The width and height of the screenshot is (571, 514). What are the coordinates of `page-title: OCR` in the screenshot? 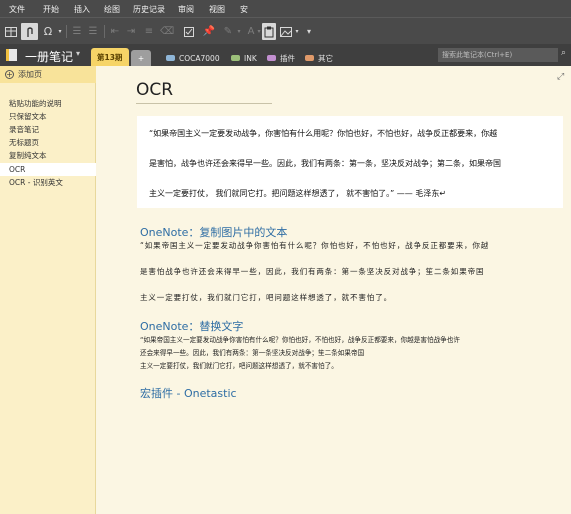 It's located at (154, 90).